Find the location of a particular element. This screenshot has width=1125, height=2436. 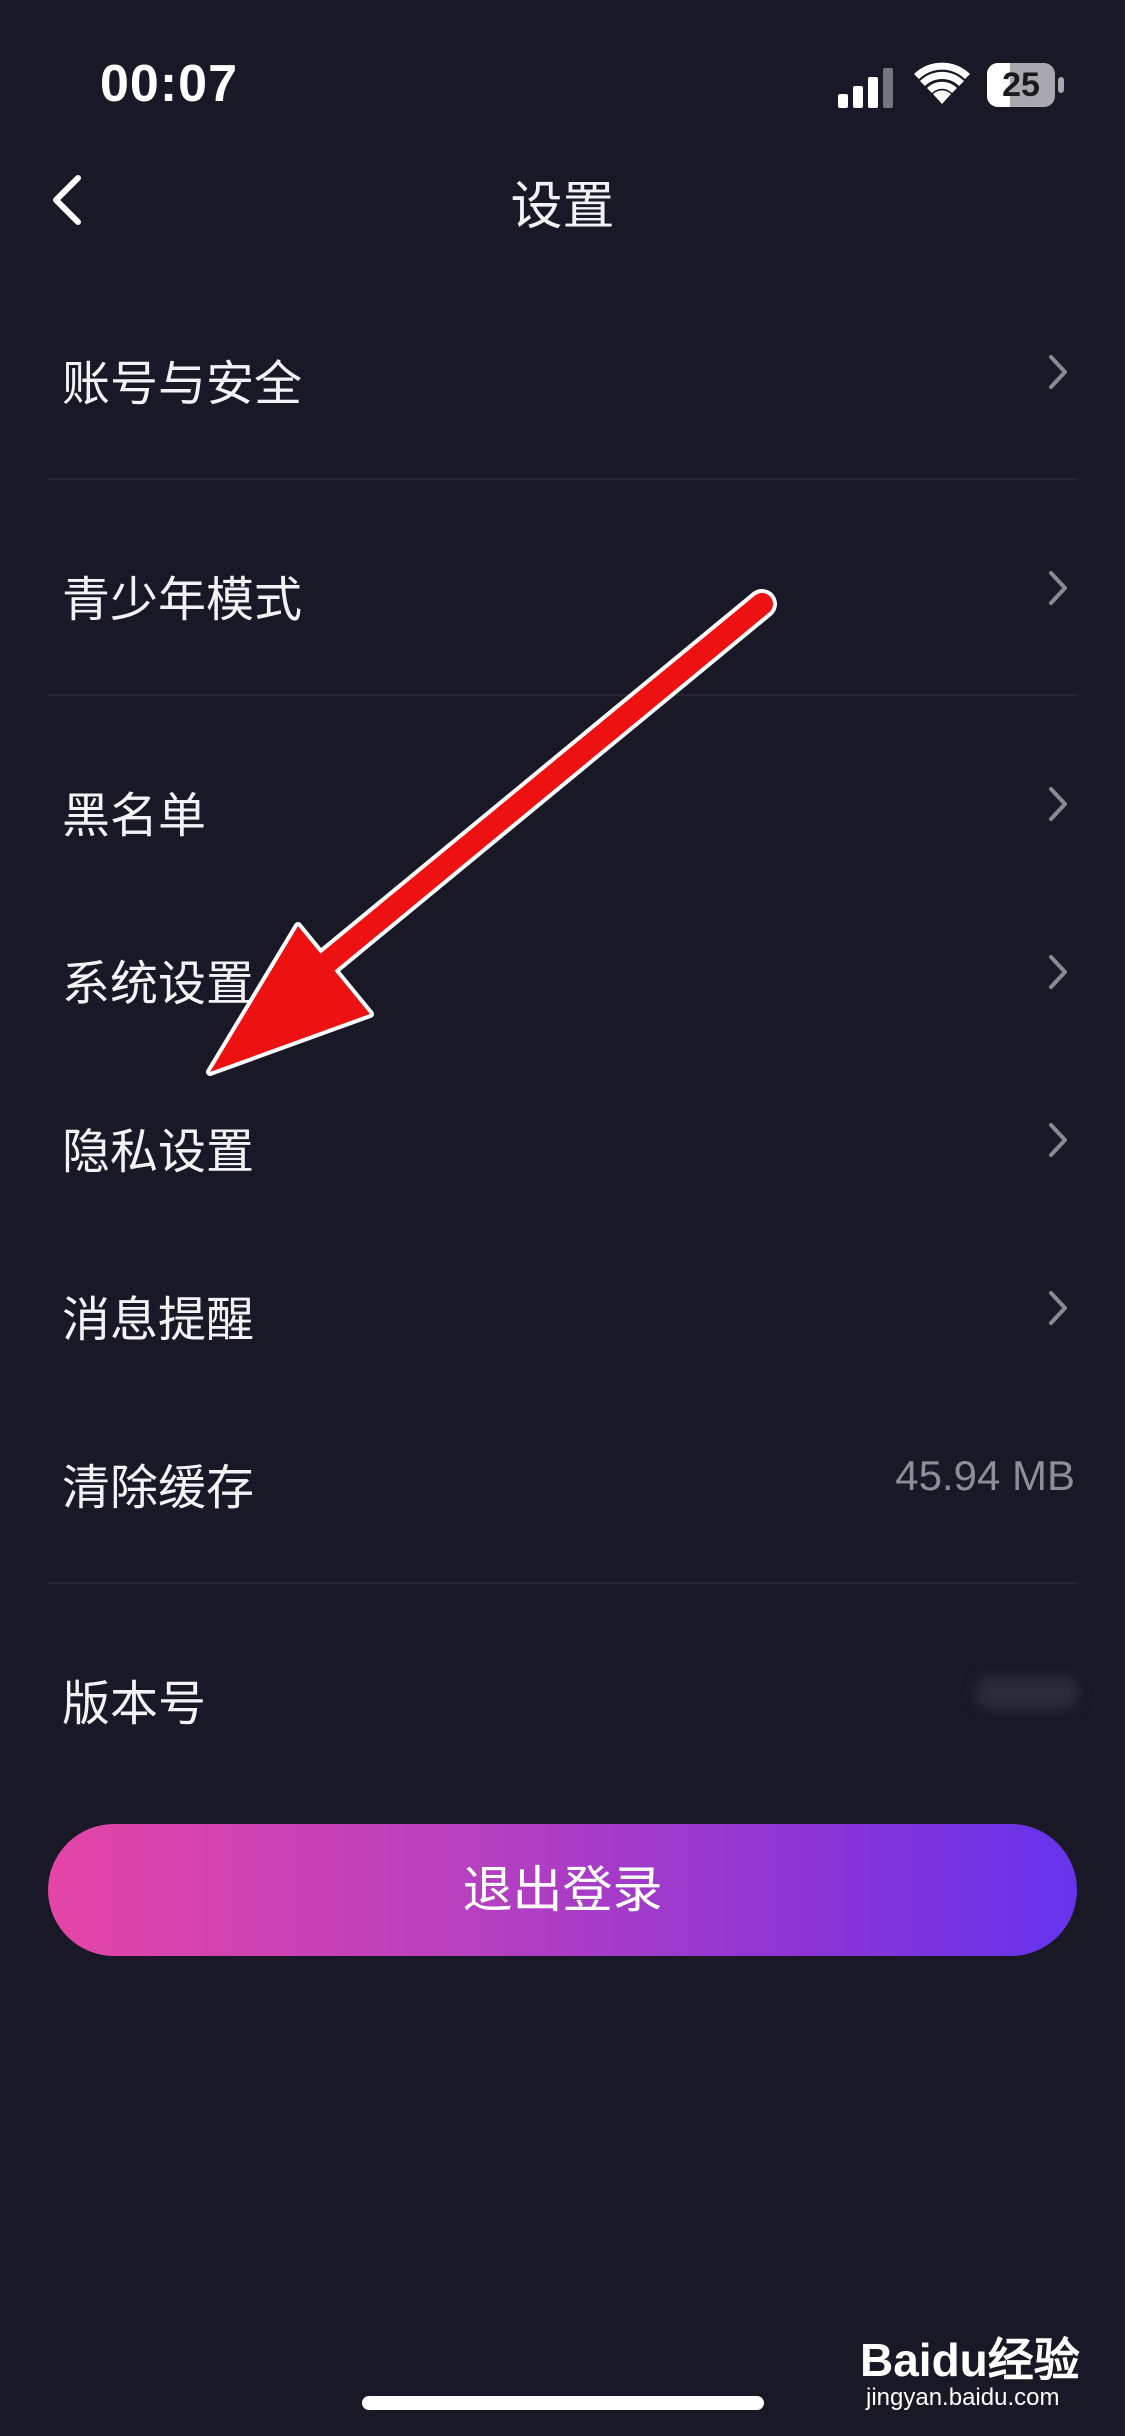

settings-item-version: 版本号 is located at coordinates (562, 1693).